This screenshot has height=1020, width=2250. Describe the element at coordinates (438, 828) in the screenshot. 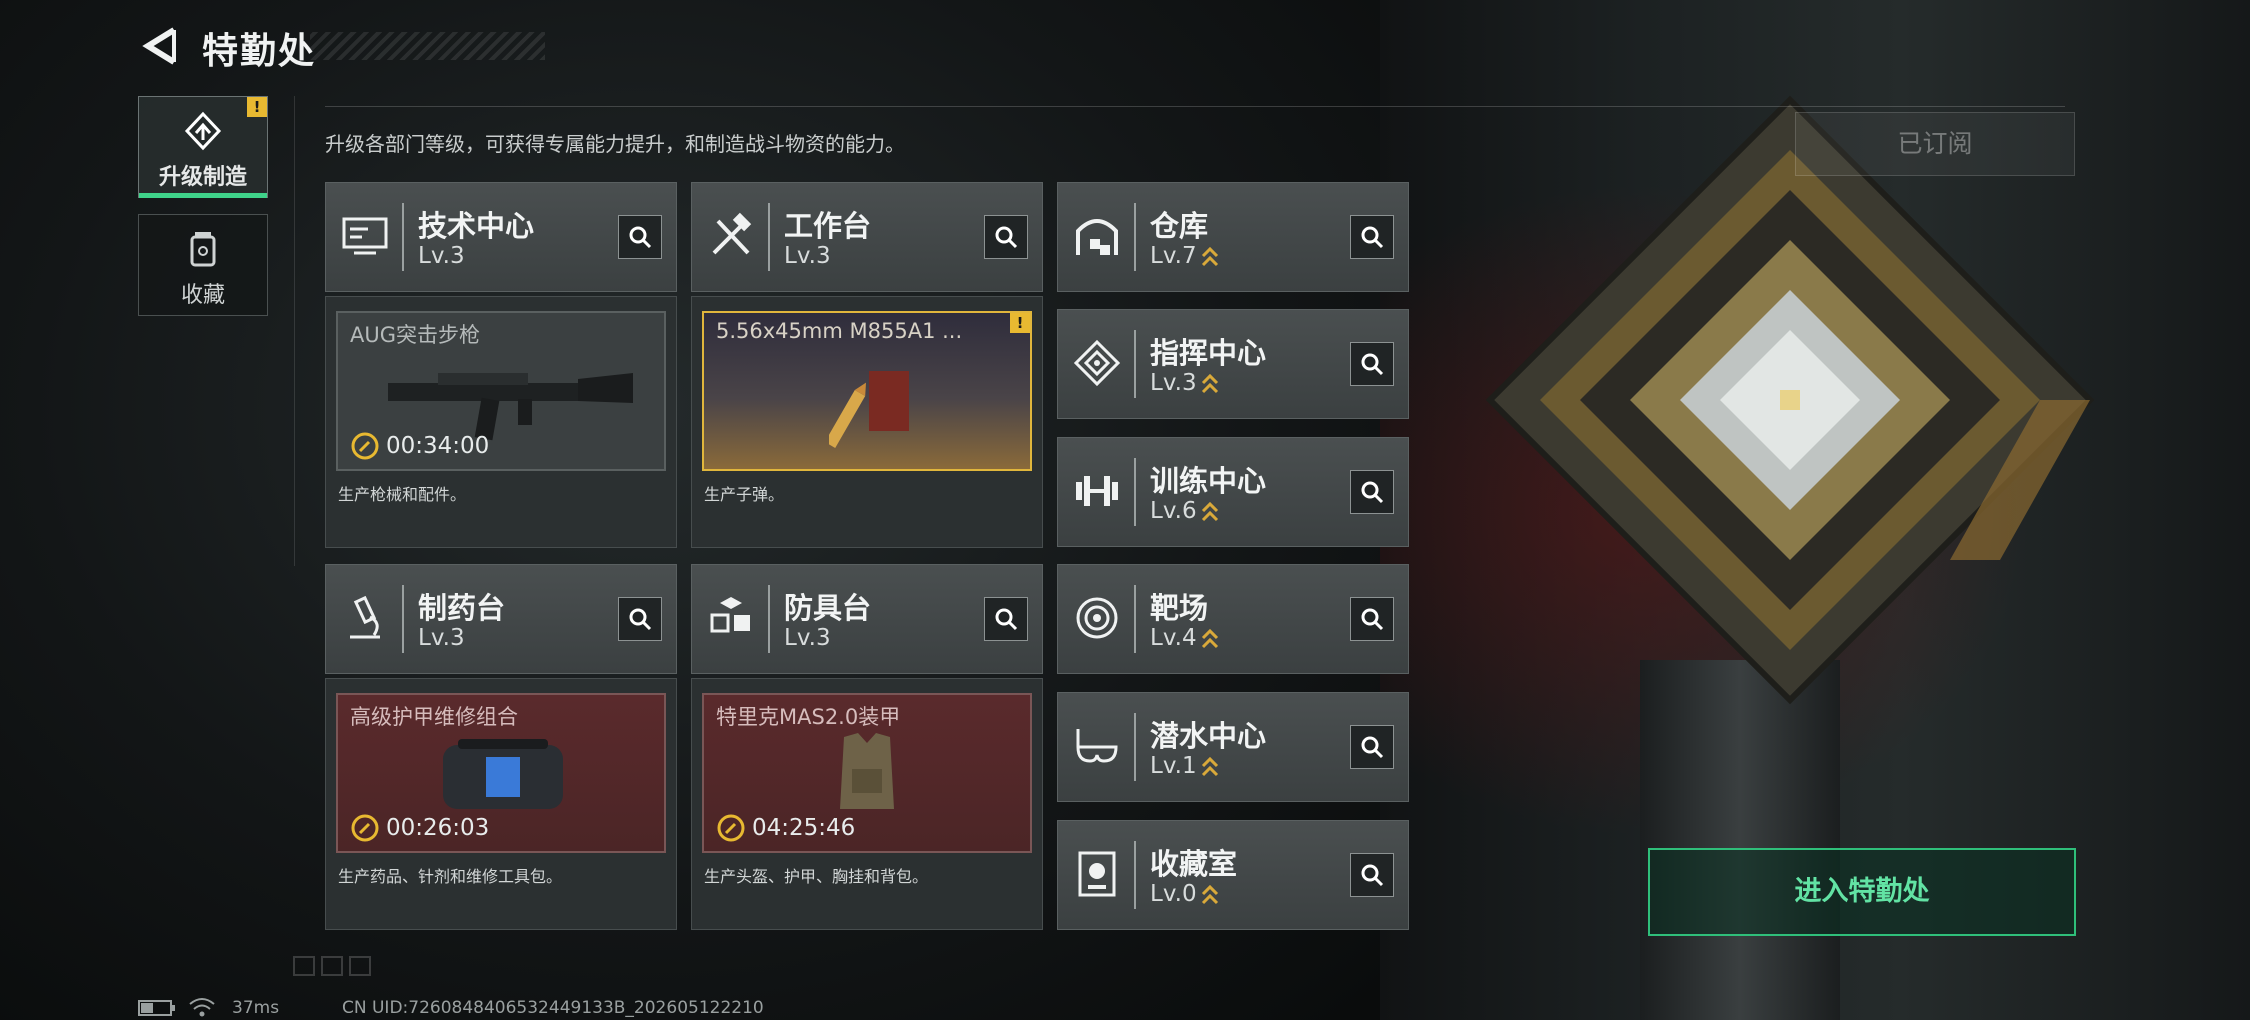

I see `production-timer: 00:26:03` at that location.